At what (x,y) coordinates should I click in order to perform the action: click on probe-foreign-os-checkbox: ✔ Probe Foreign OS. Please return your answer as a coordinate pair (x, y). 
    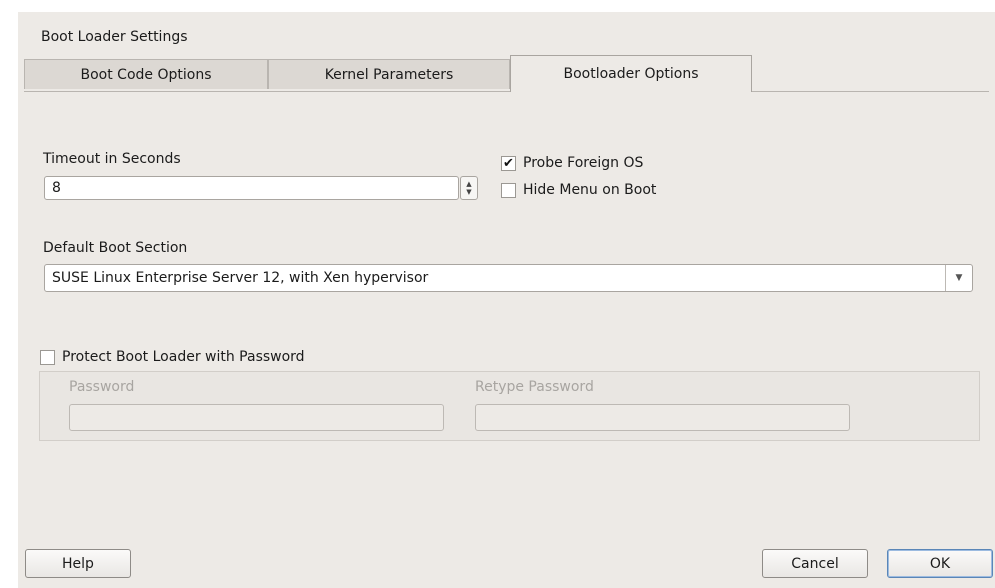
    Looking at the image, I should click on (572, 163).